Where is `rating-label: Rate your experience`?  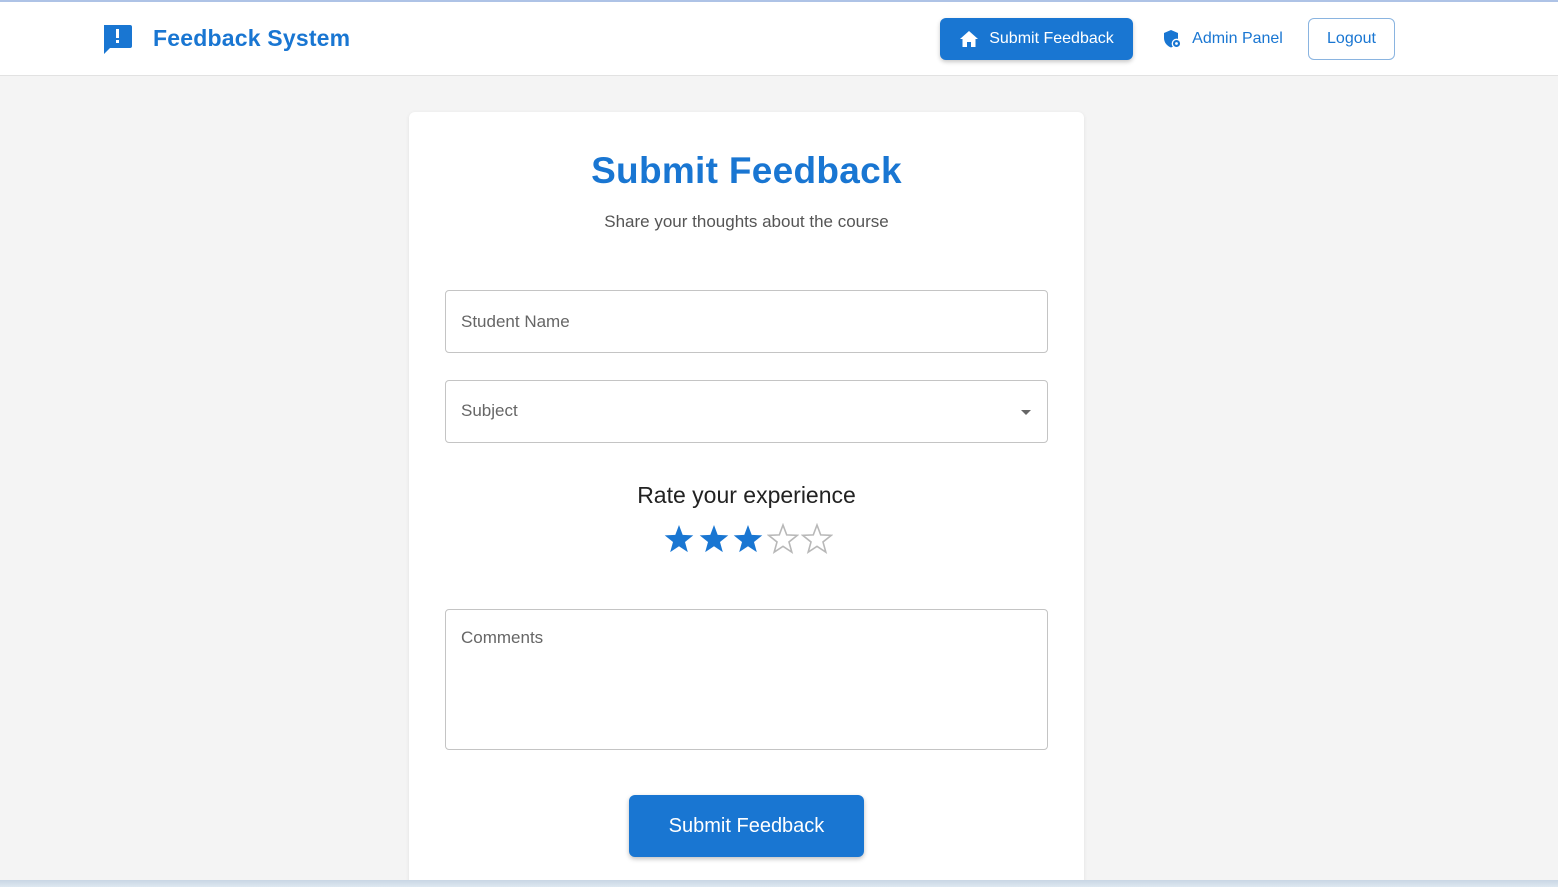 rating-label: Rate your experience is located at coordinates (746, 495).